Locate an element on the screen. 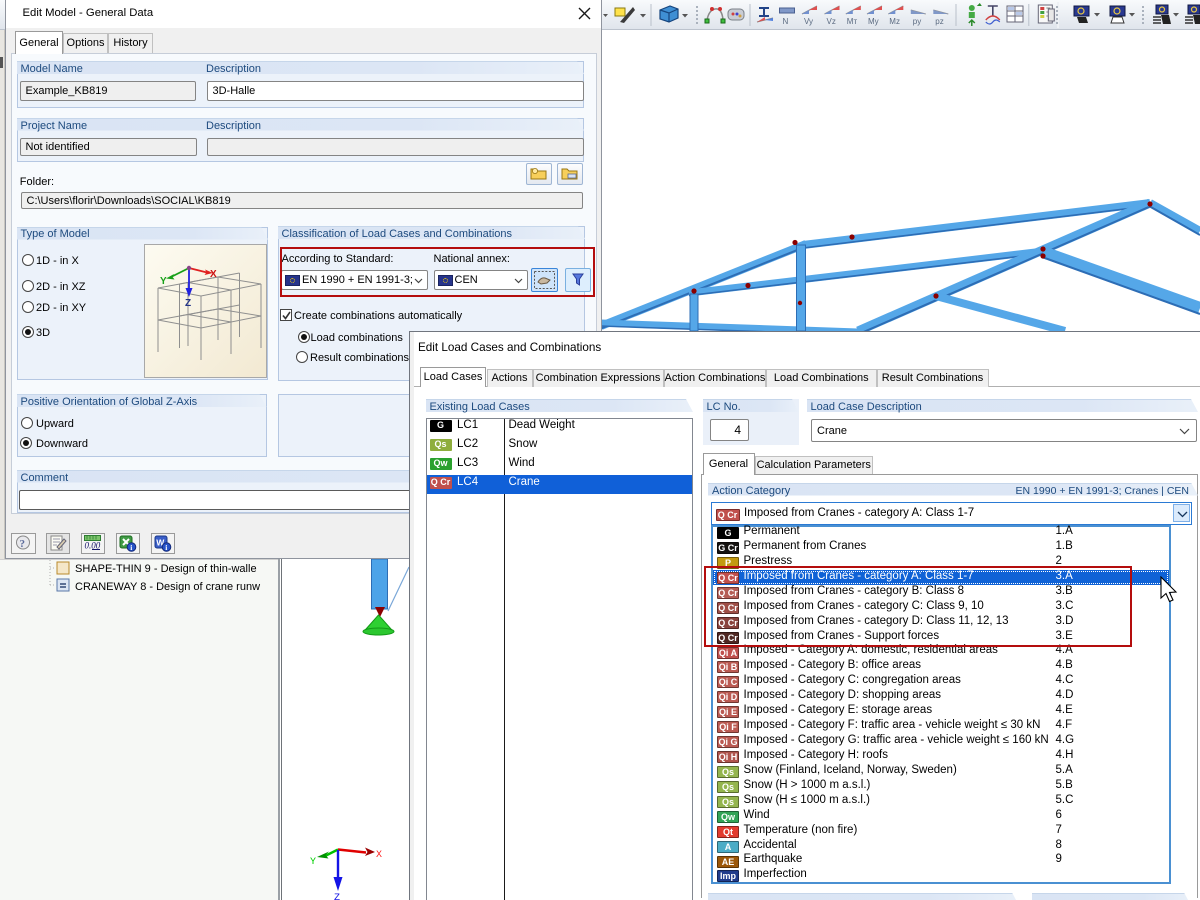 This screenshot has height=900, width=1200. svg-text: Vy is located at coordinates (808, 21).